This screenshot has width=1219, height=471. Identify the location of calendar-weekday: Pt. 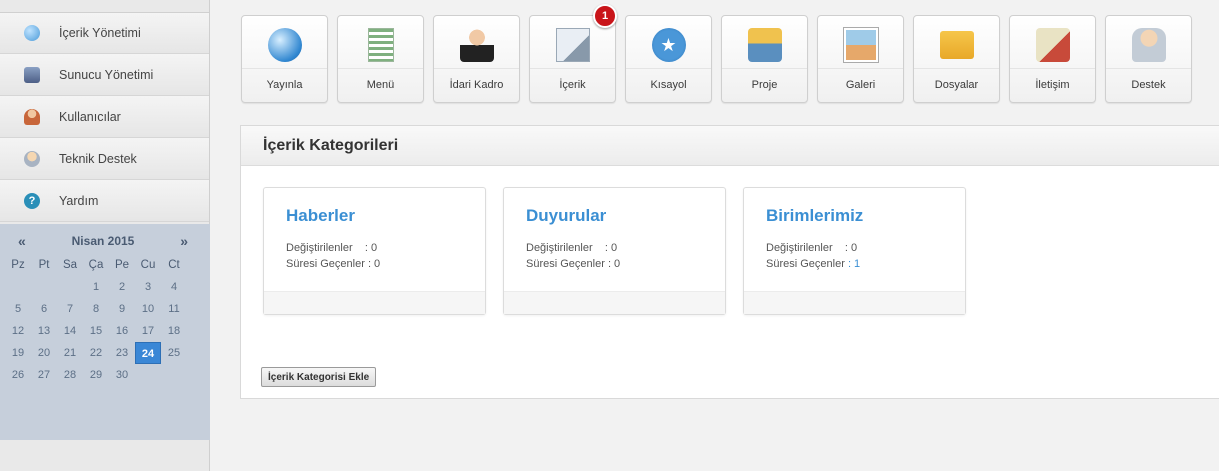
(44, 265).